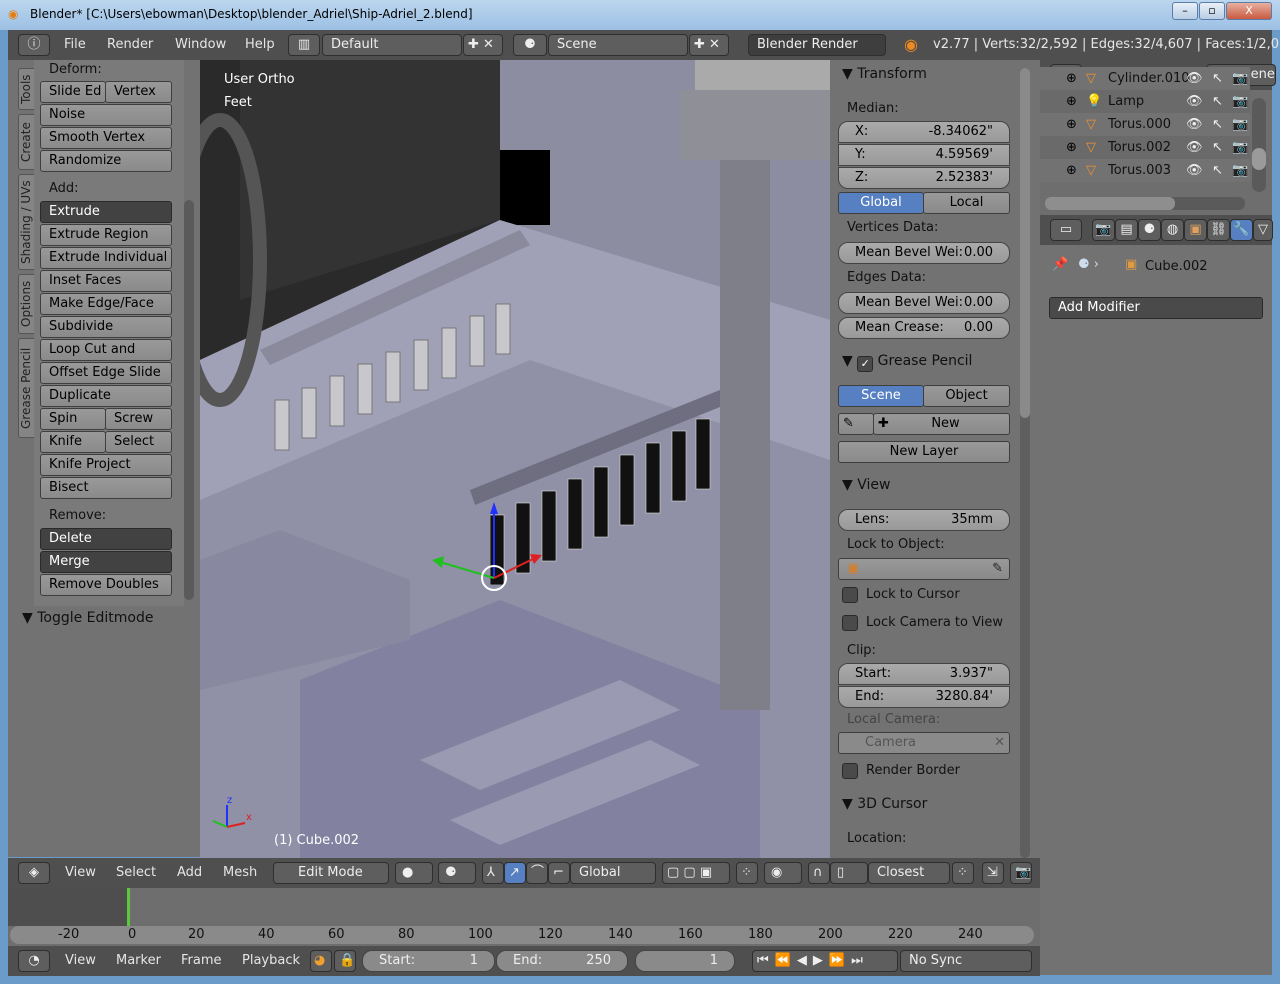 Image resolution: width=1280 pixels, height=984 pixels. What do you see at coordinates (271, 961) in the screenshot?
I see `timeline-menu-playback: Playback` at bounding box center [271, 961].